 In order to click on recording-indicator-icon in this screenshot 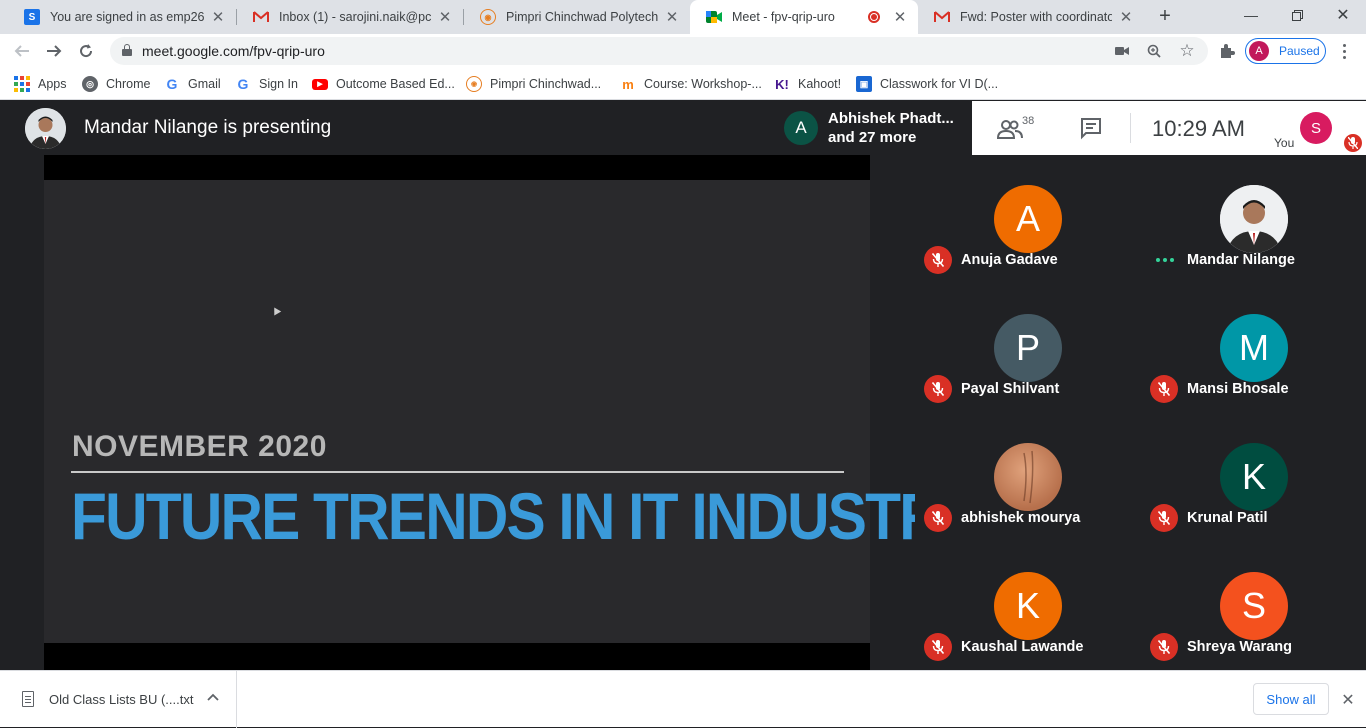, I will do `click(874, 17)`.